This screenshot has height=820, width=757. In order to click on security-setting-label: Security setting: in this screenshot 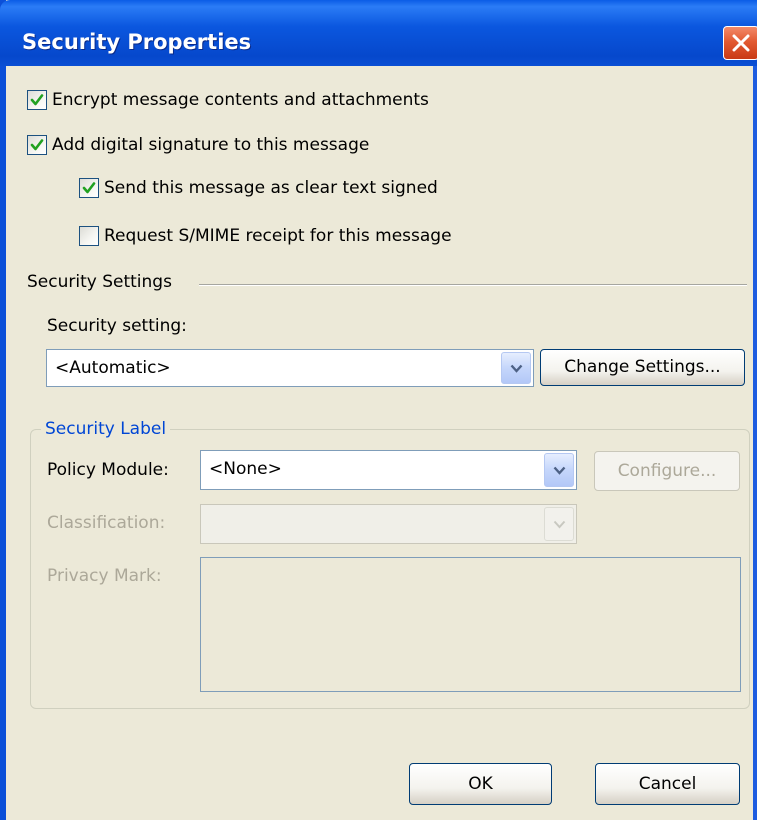, I will do `click(117, 326)`.